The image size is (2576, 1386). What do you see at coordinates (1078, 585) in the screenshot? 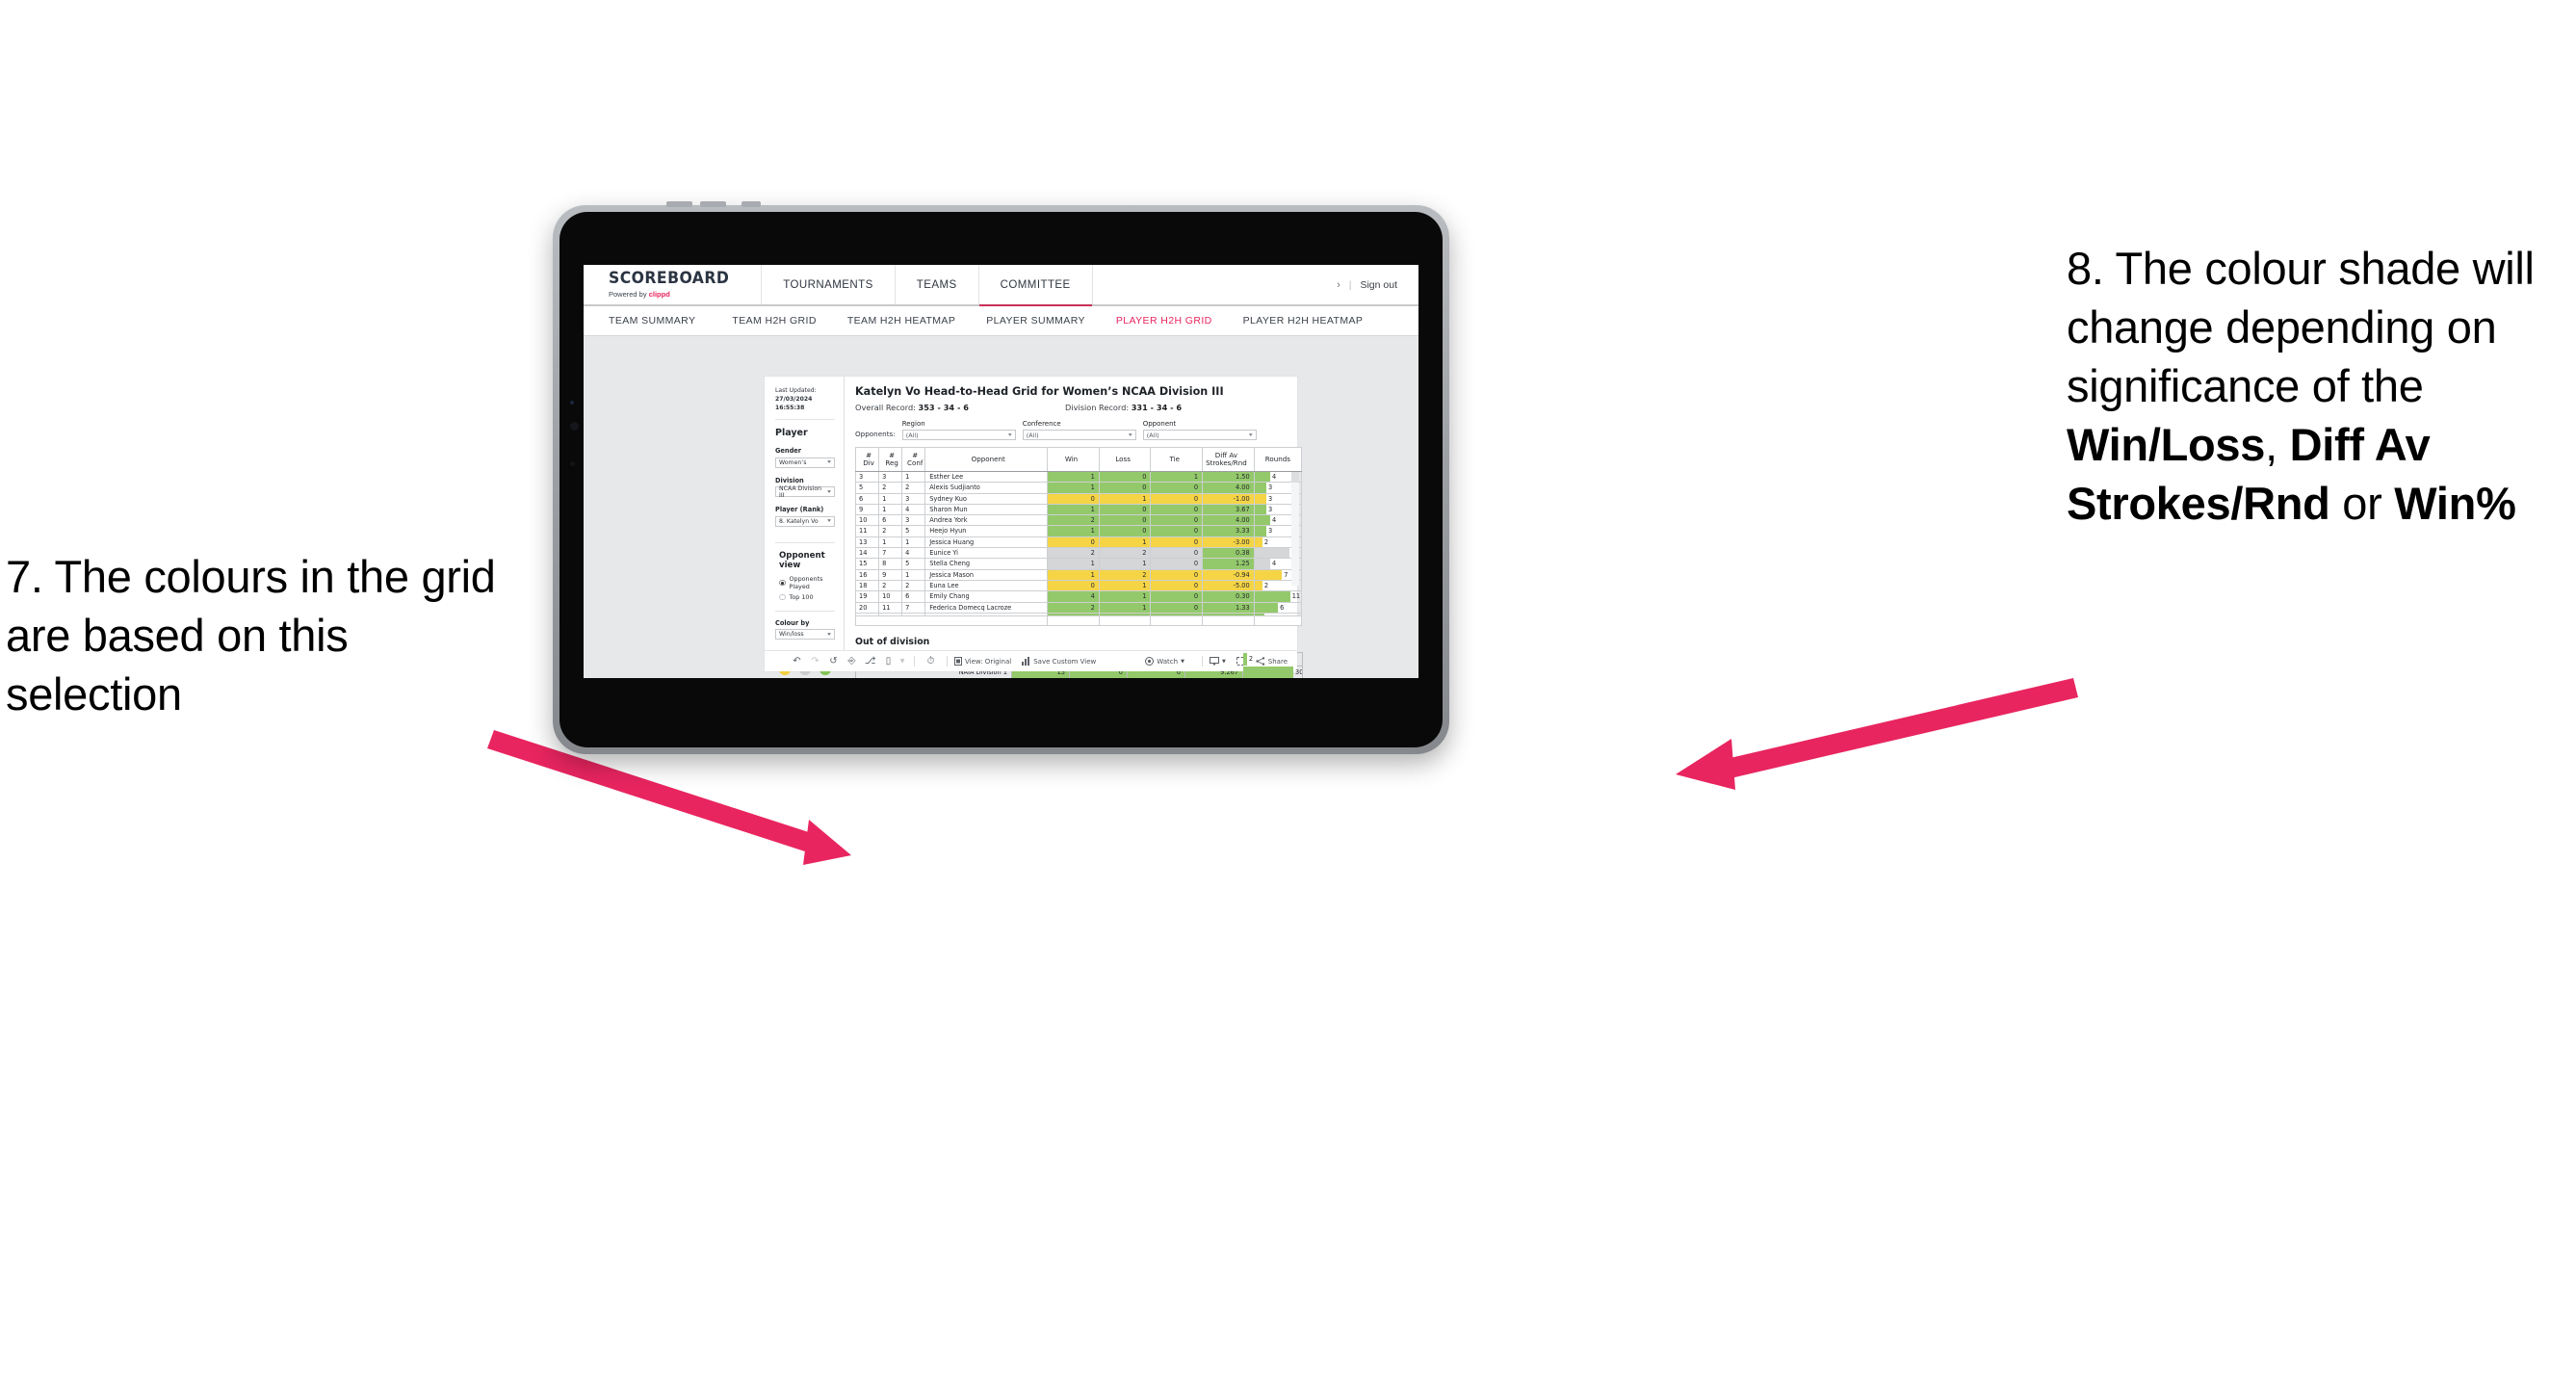
I see `table-row: 18 2 2 Euna Lee 0 1 0 -5.00 2` at bounding box center [1078, 585].